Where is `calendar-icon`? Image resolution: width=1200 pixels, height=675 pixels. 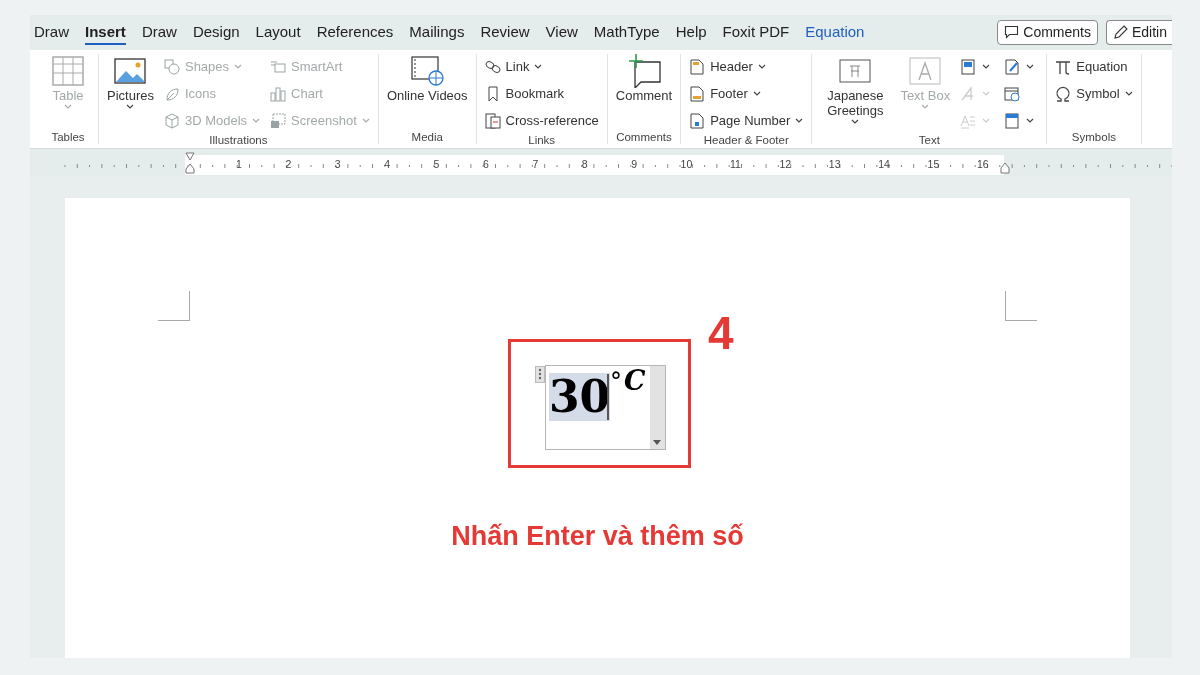 calendar-icon is located at coordinates (1012, 93).